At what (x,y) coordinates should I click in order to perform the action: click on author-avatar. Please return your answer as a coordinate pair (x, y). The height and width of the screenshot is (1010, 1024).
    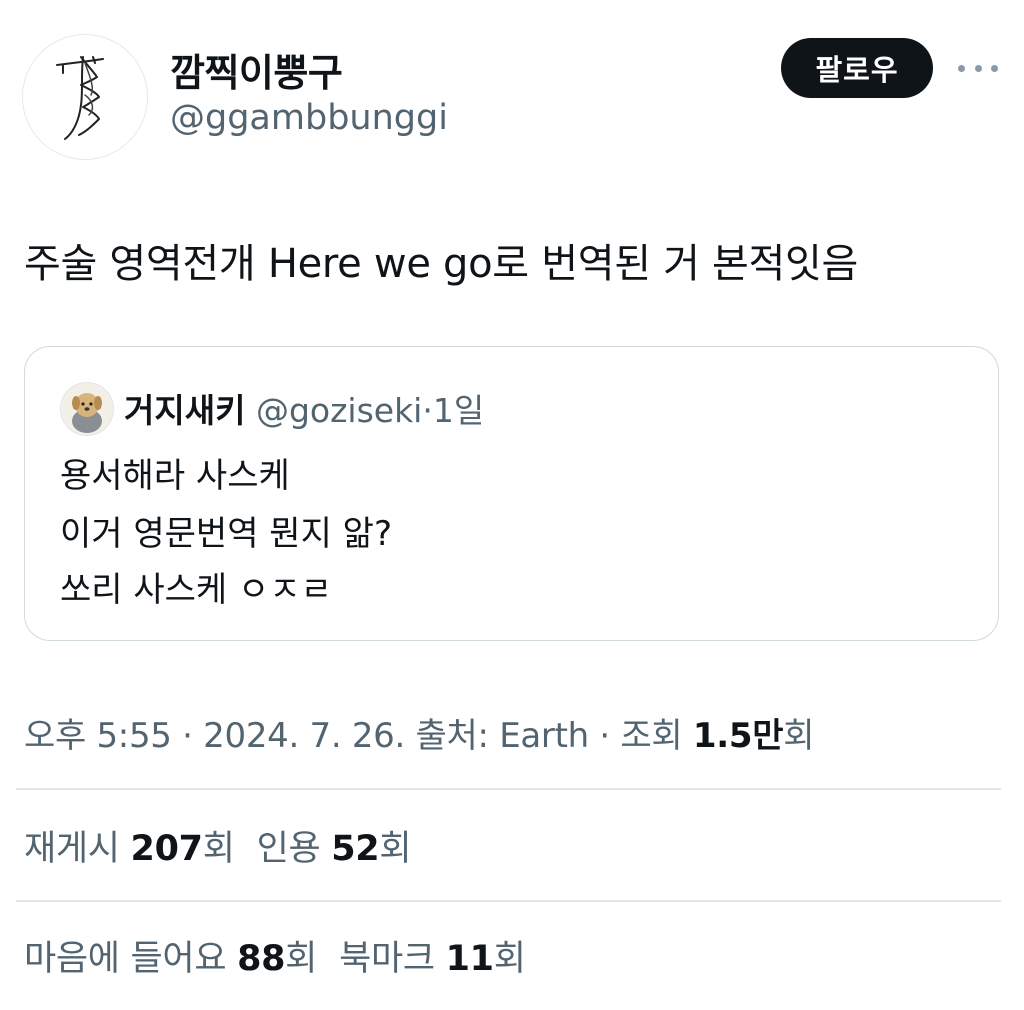
    Looking at the image, I should click on (85, 97).